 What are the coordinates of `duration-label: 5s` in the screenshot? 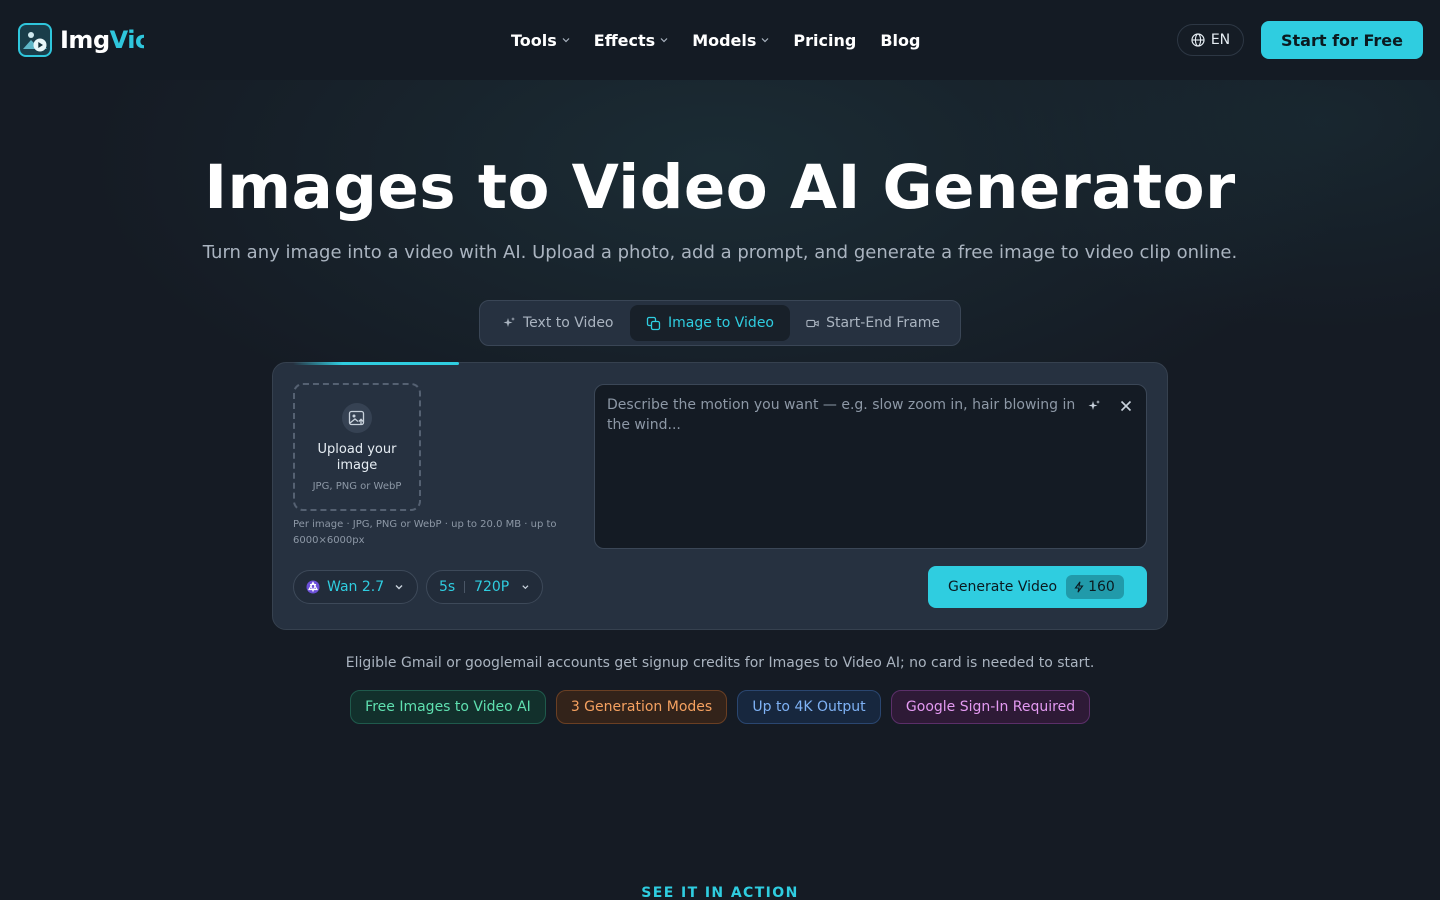 It's located at (447, 587).